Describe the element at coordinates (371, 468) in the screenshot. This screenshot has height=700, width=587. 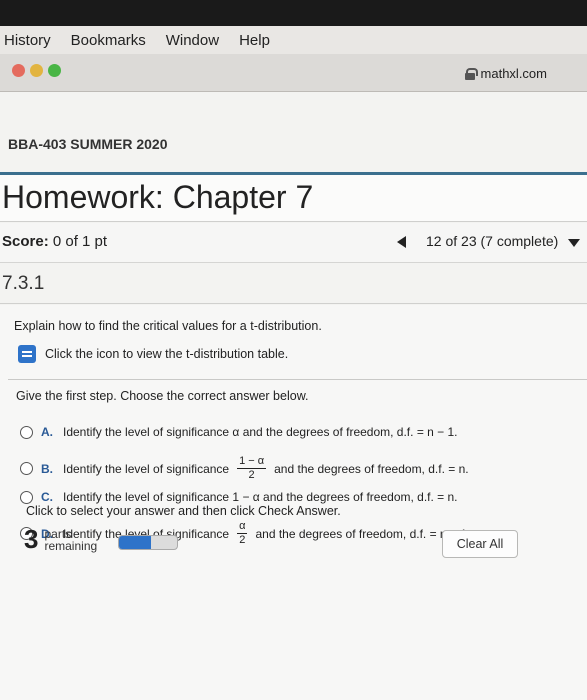
I see `option-text-b-post: and the degrees of freedom, d.f. = n.` at that location.